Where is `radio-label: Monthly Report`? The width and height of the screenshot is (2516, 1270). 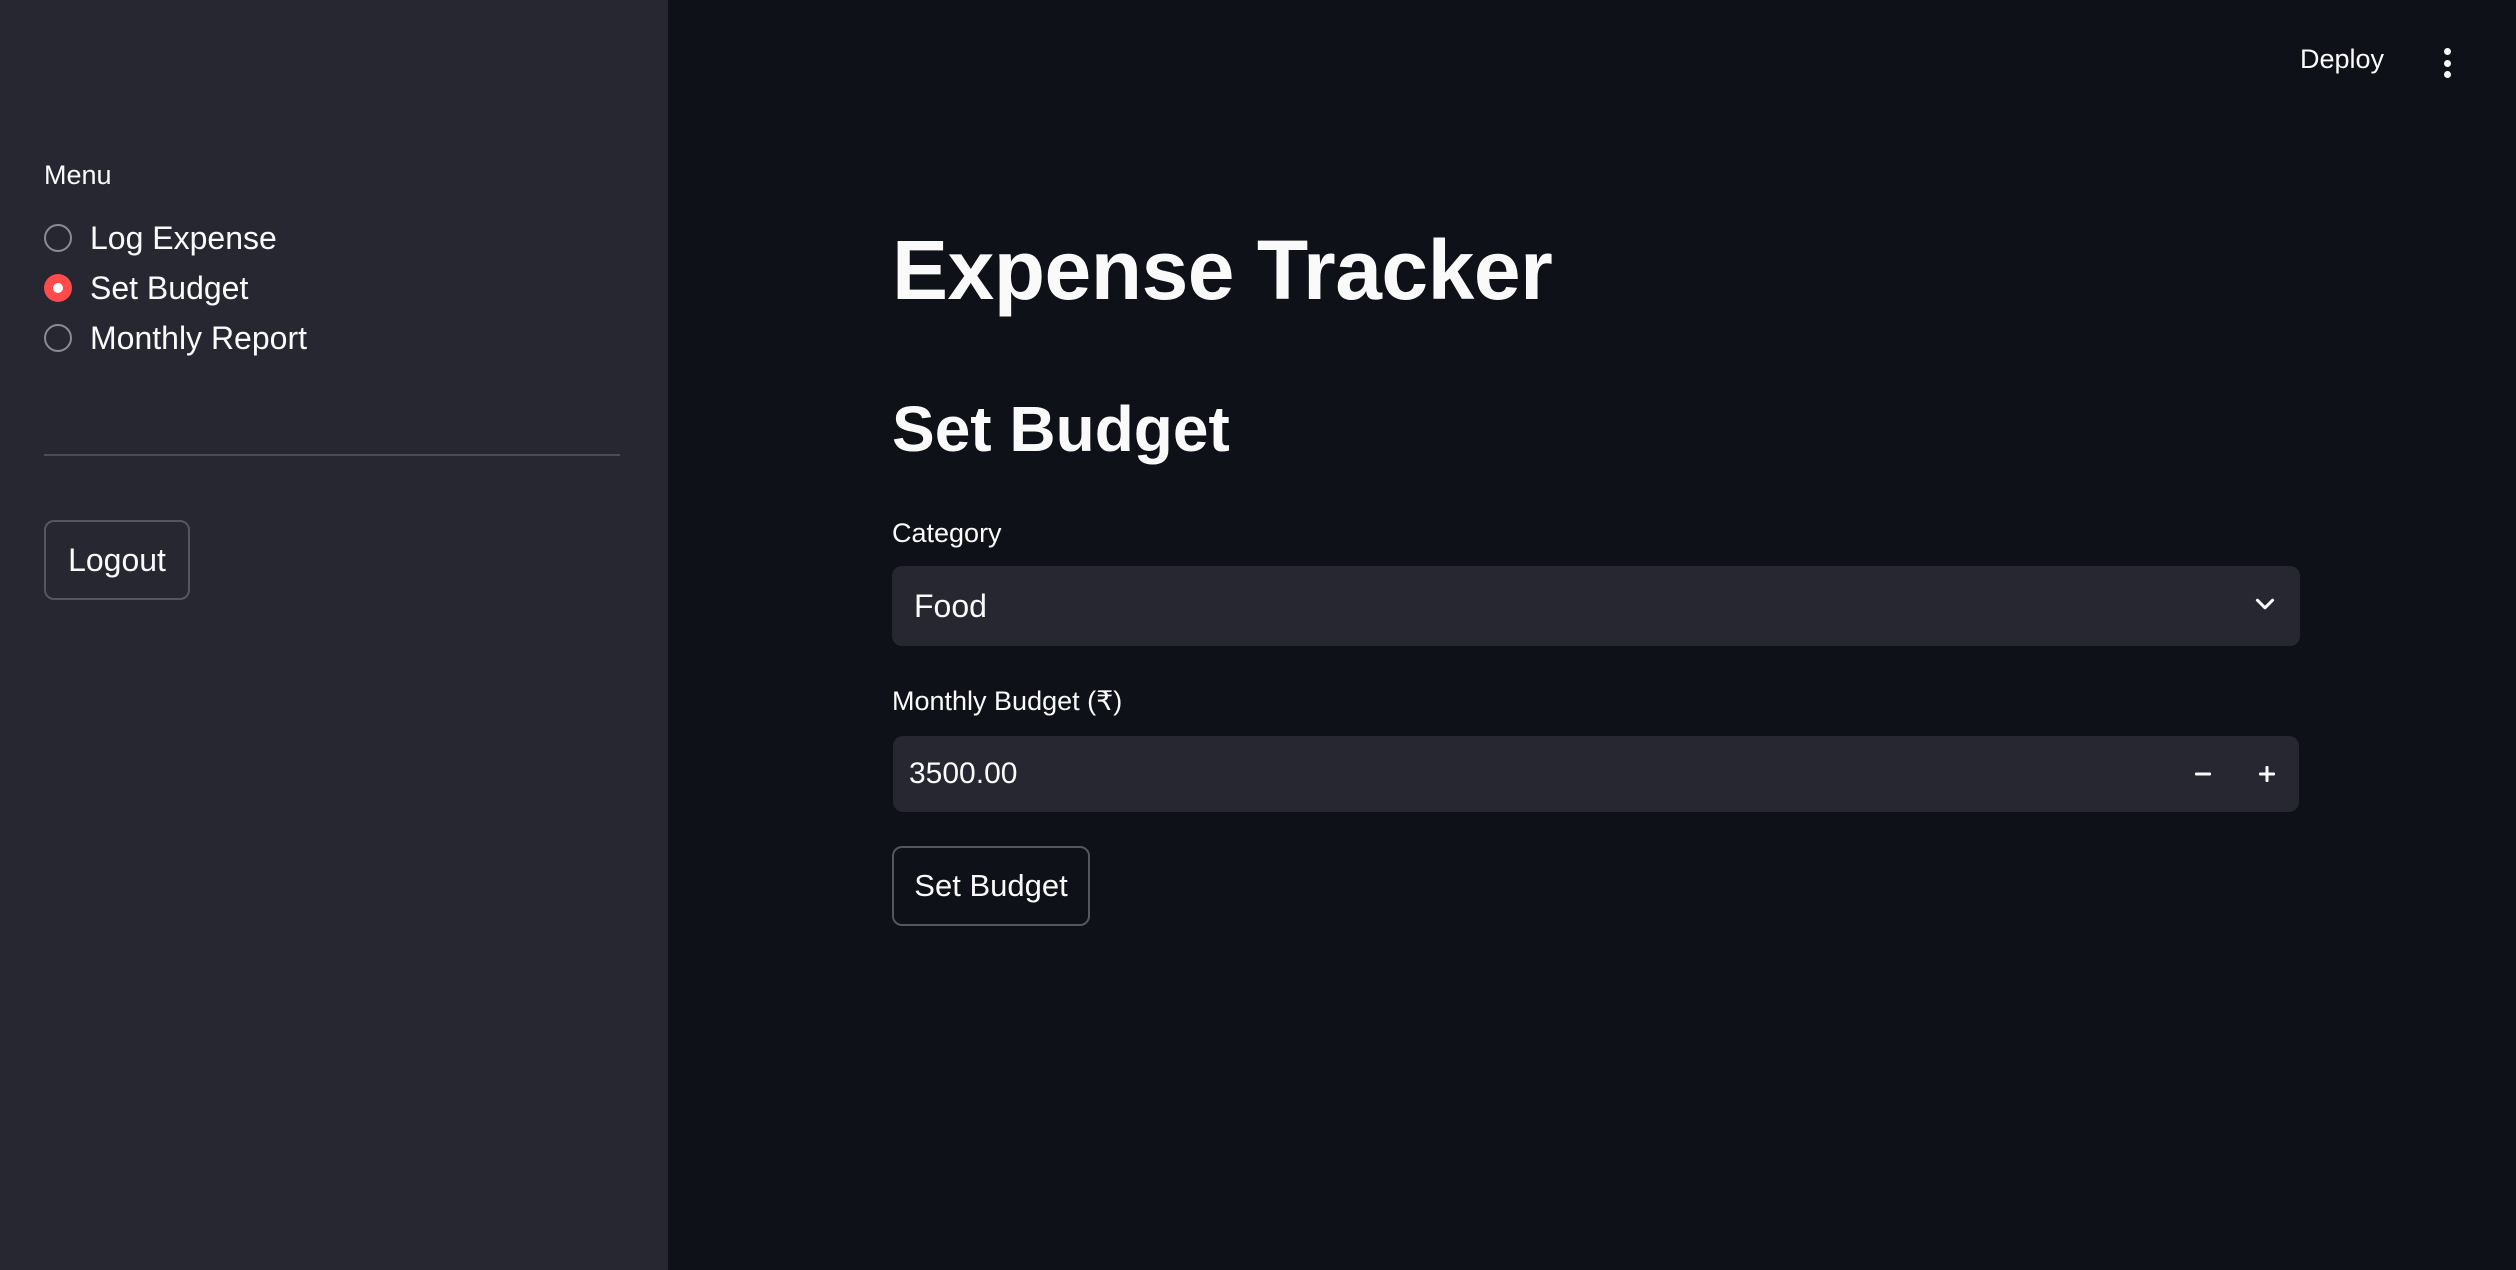
radio-label: Monthly Report is located at coordinates (198, 337).